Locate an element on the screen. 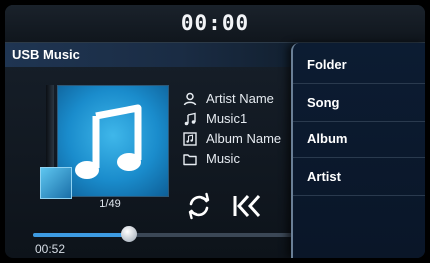 This screenshot has width=430, height=263. source-header: USB Music is located at coordinates (150, 55).